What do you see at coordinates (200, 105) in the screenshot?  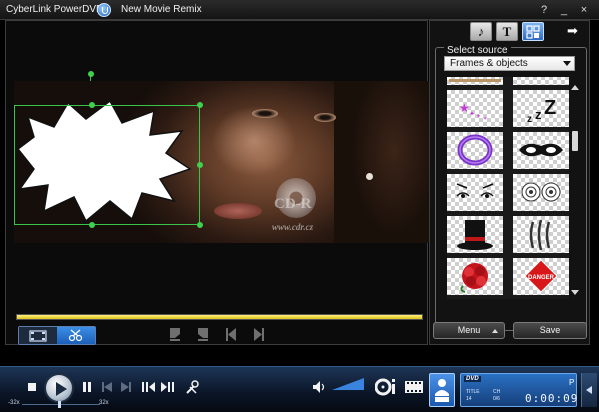 I see `selection-handle-top-right` at bounding box center [200, 105].